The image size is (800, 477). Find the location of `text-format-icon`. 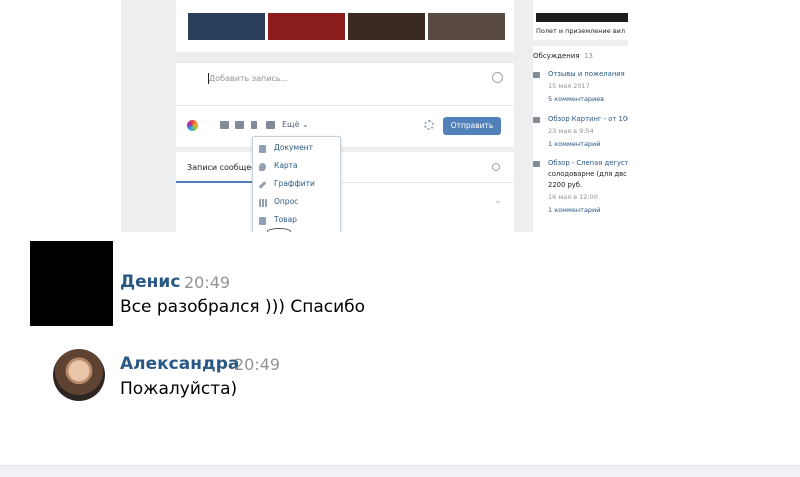

text-format-icon is located at coordinates (270, 125).